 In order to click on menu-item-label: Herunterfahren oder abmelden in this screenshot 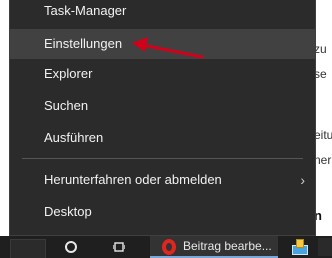, I will do `click(133, 179)`.